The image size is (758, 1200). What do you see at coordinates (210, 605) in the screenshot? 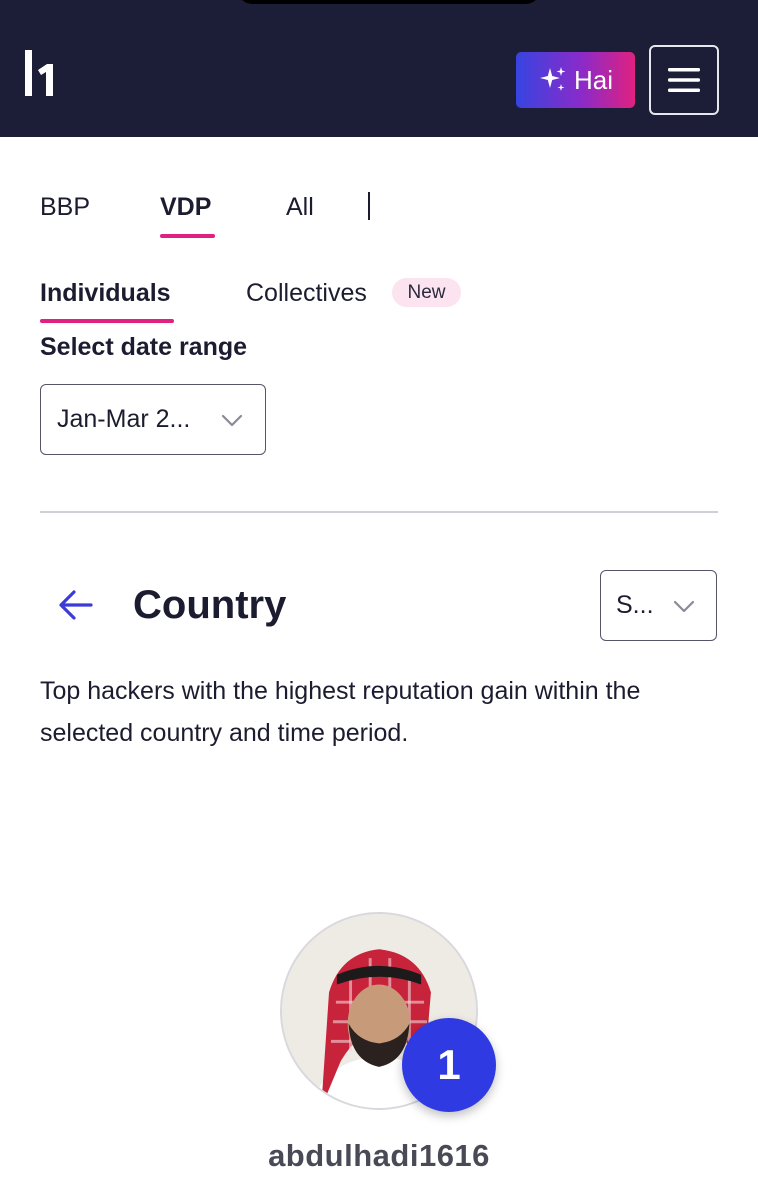
I see `section-title: Country` at bounding box center [210, 605].